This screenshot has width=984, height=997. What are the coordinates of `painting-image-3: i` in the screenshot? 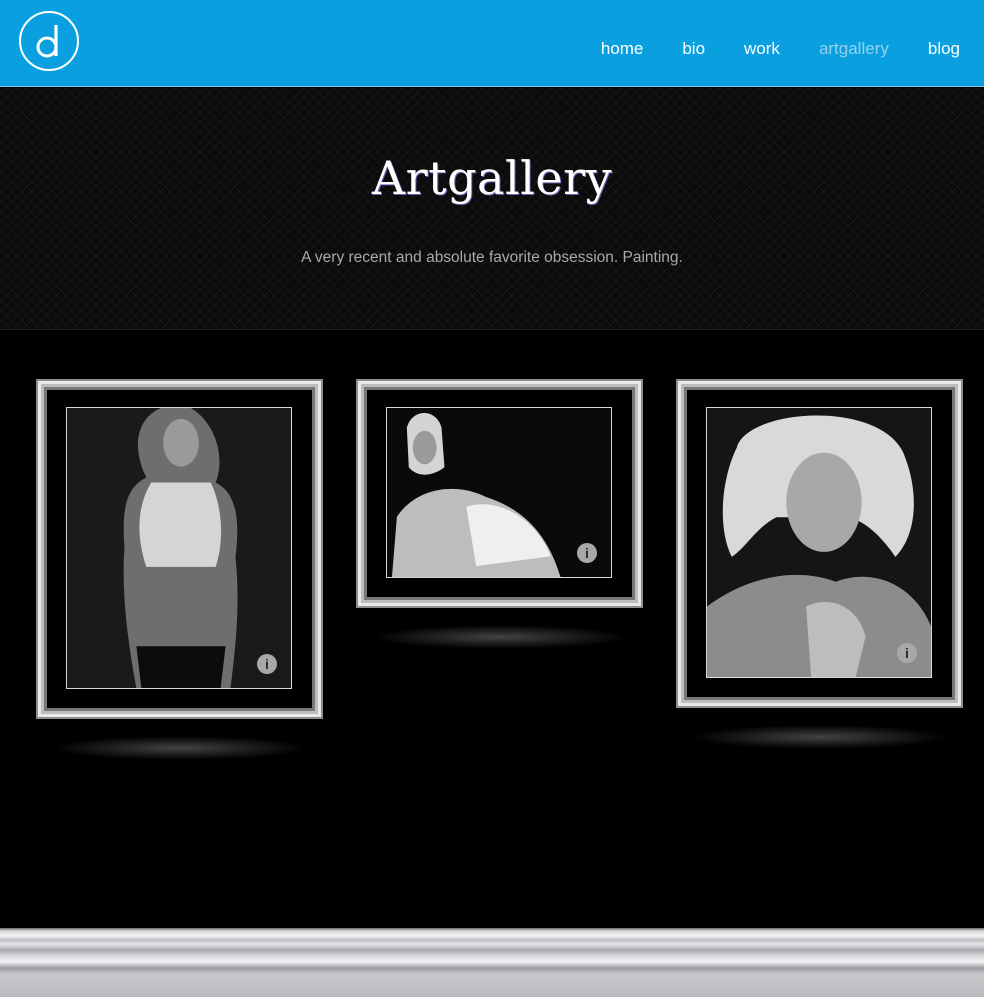 It's located at (819, 542).